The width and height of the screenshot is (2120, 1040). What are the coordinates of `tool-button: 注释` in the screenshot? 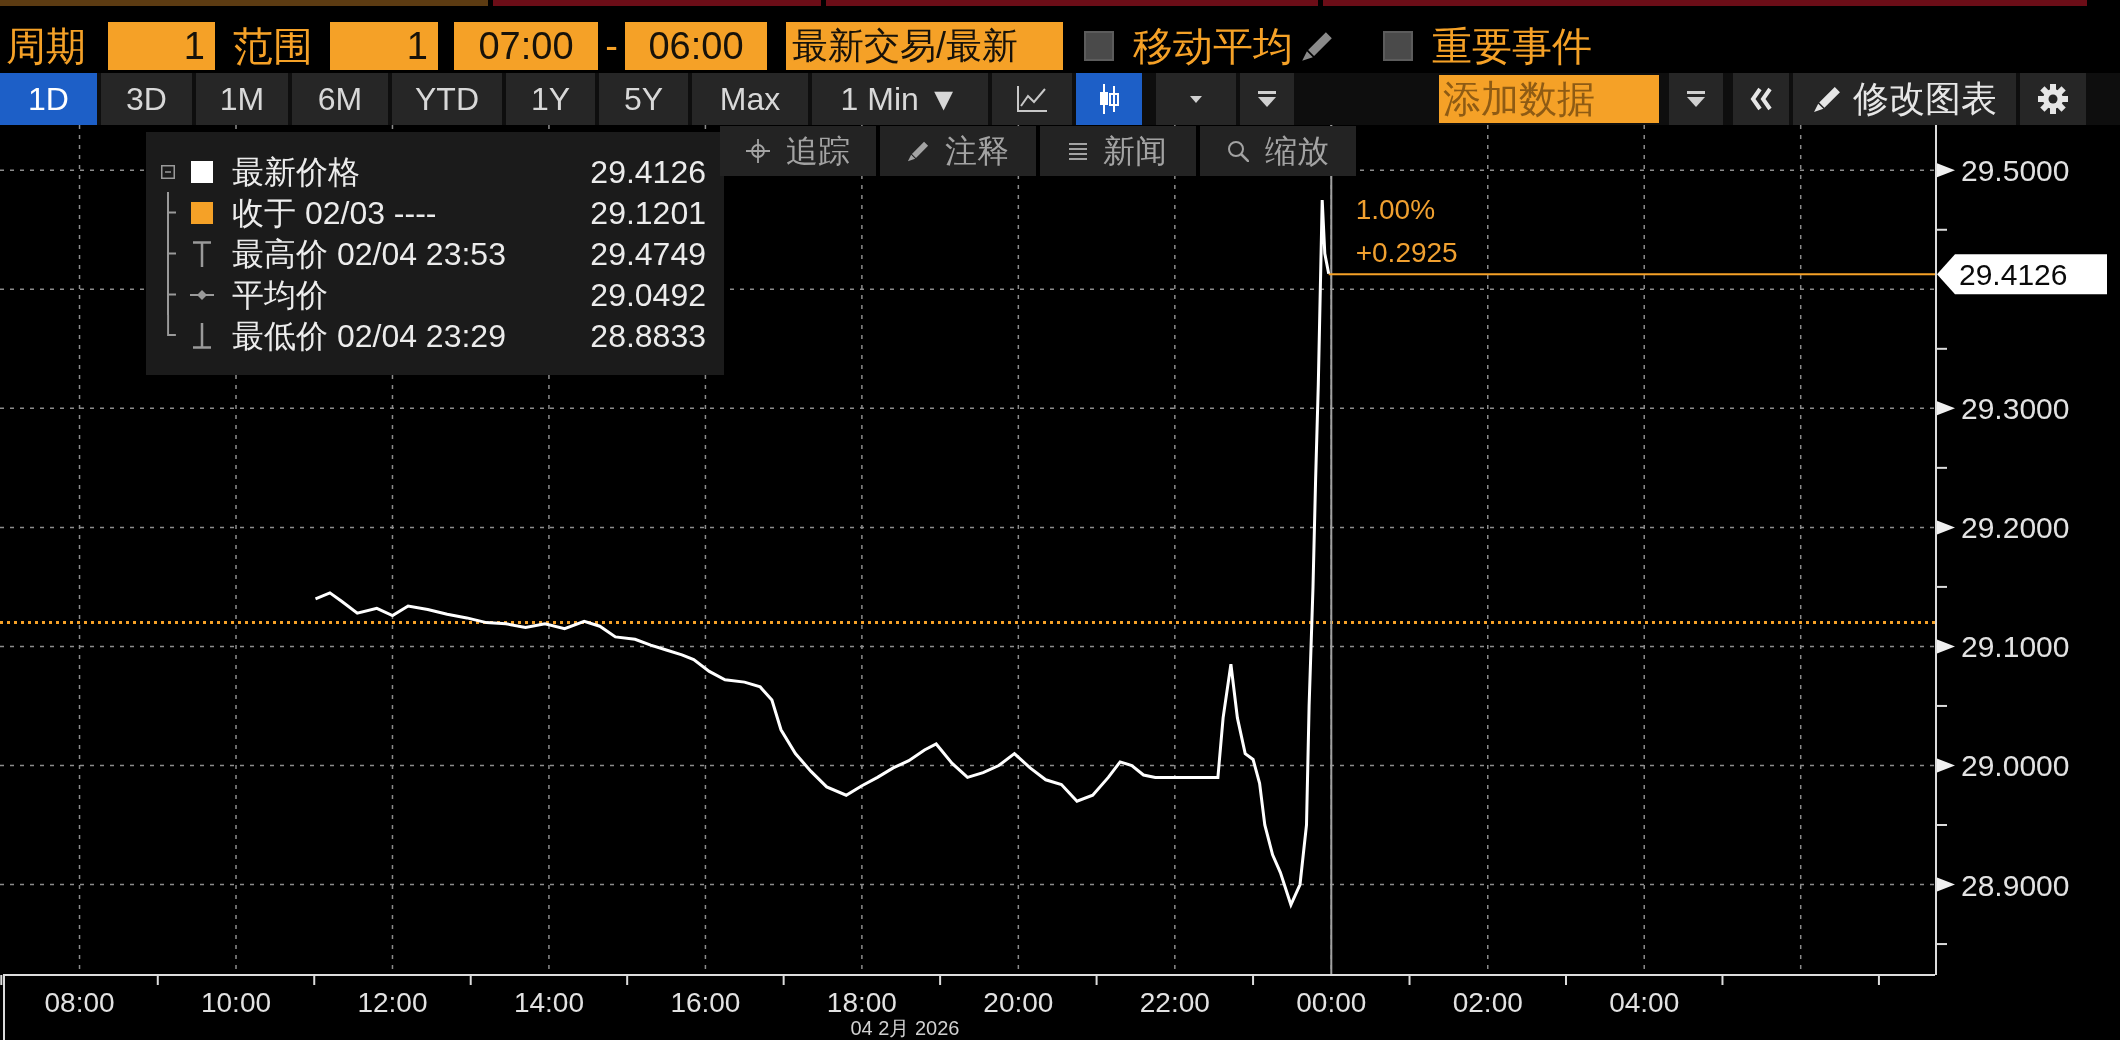 It's located at (958, 151).